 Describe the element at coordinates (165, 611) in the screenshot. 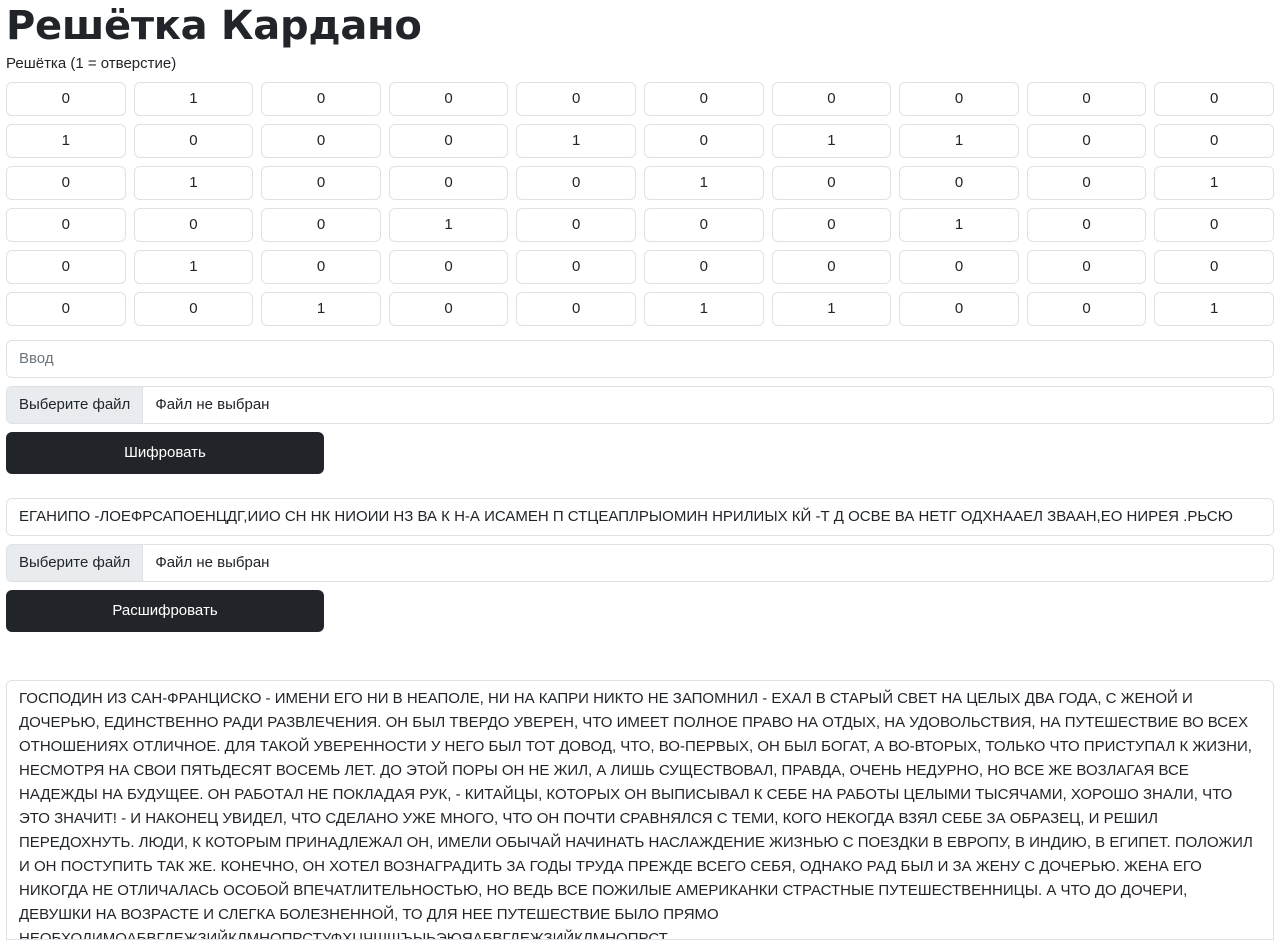

I see `decrypt-button: Расшифровать` at that location.